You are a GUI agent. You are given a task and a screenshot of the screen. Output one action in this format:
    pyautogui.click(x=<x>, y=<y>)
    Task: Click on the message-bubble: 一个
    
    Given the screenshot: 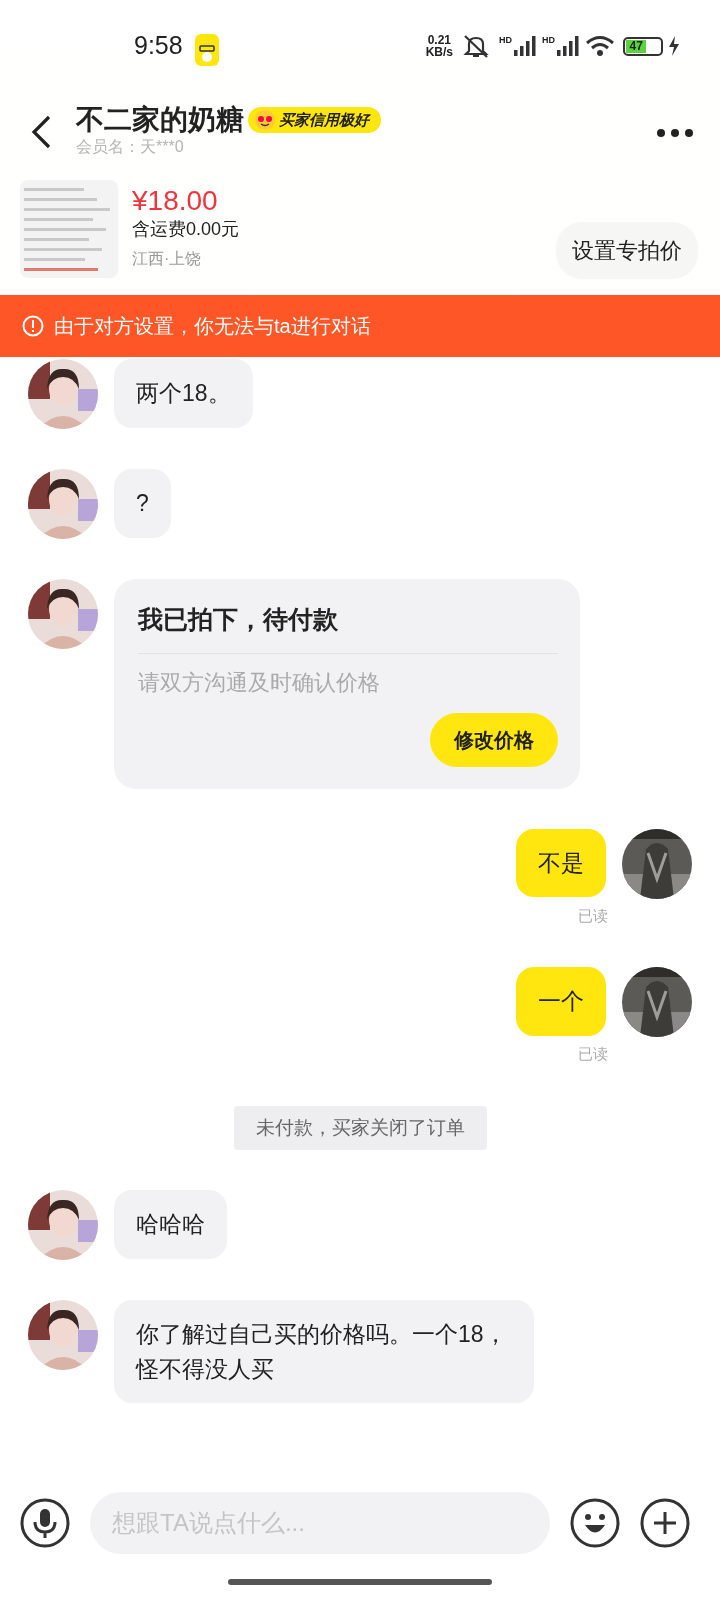 What is the action you would take?
    pyautogui.click(x=561, y=1001)
    